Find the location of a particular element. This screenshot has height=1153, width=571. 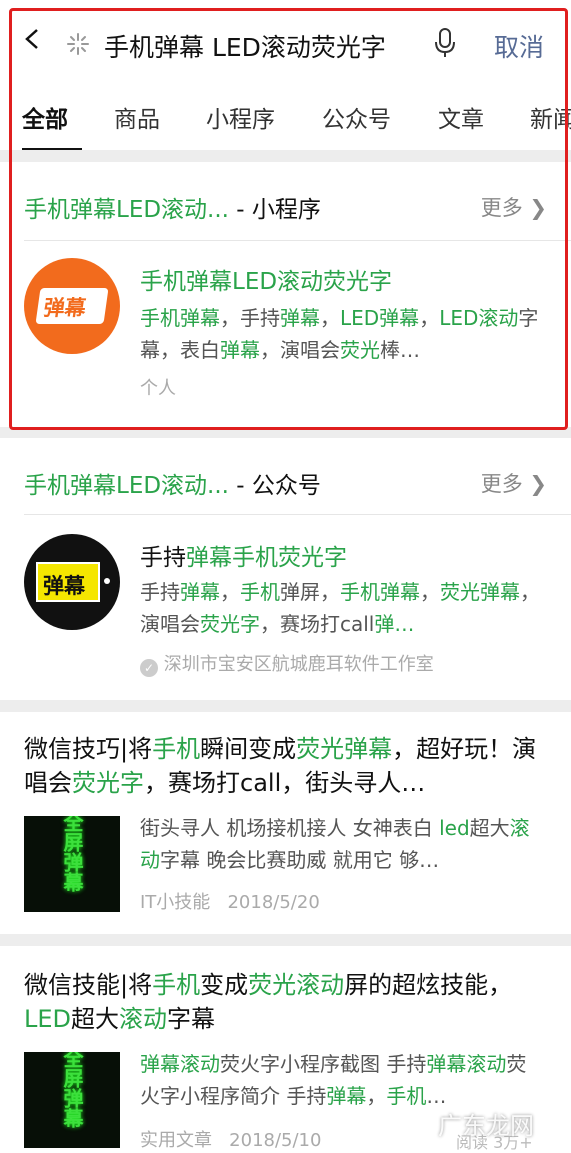

section-type-label: - 小程序 is located at coordinates (275, 210).